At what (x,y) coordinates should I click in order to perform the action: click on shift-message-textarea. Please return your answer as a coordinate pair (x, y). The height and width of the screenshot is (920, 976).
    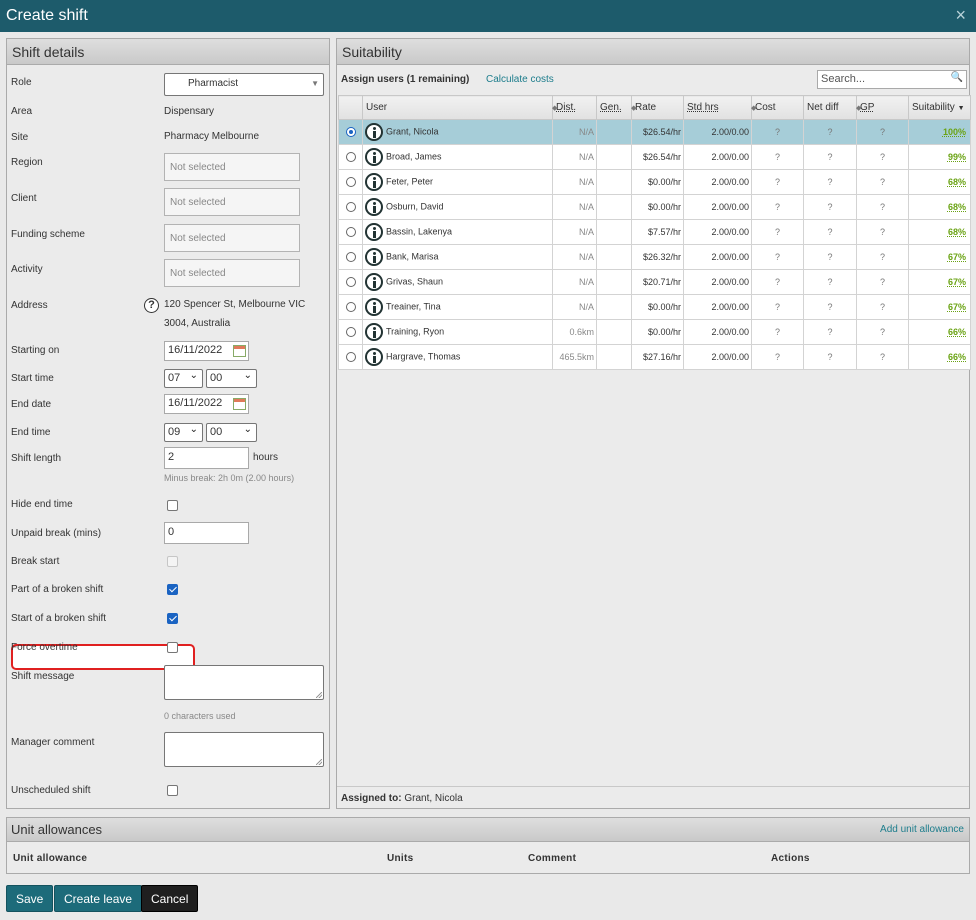
    Looking at the image, I should click on (244, 682).